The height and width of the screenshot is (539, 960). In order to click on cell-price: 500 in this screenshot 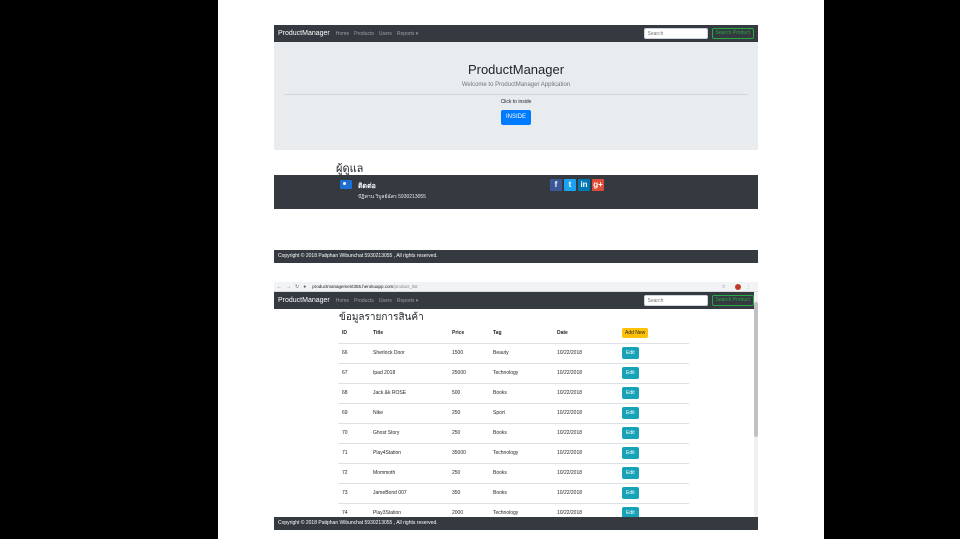, I will do `click(468, 392)`.